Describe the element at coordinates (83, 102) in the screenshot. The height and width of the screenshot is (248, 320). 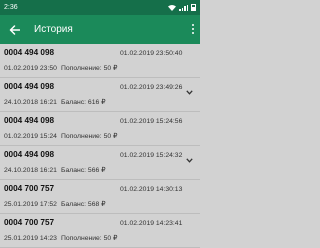
I see `transaction-info: Баланс: 616 ₽` at that location.